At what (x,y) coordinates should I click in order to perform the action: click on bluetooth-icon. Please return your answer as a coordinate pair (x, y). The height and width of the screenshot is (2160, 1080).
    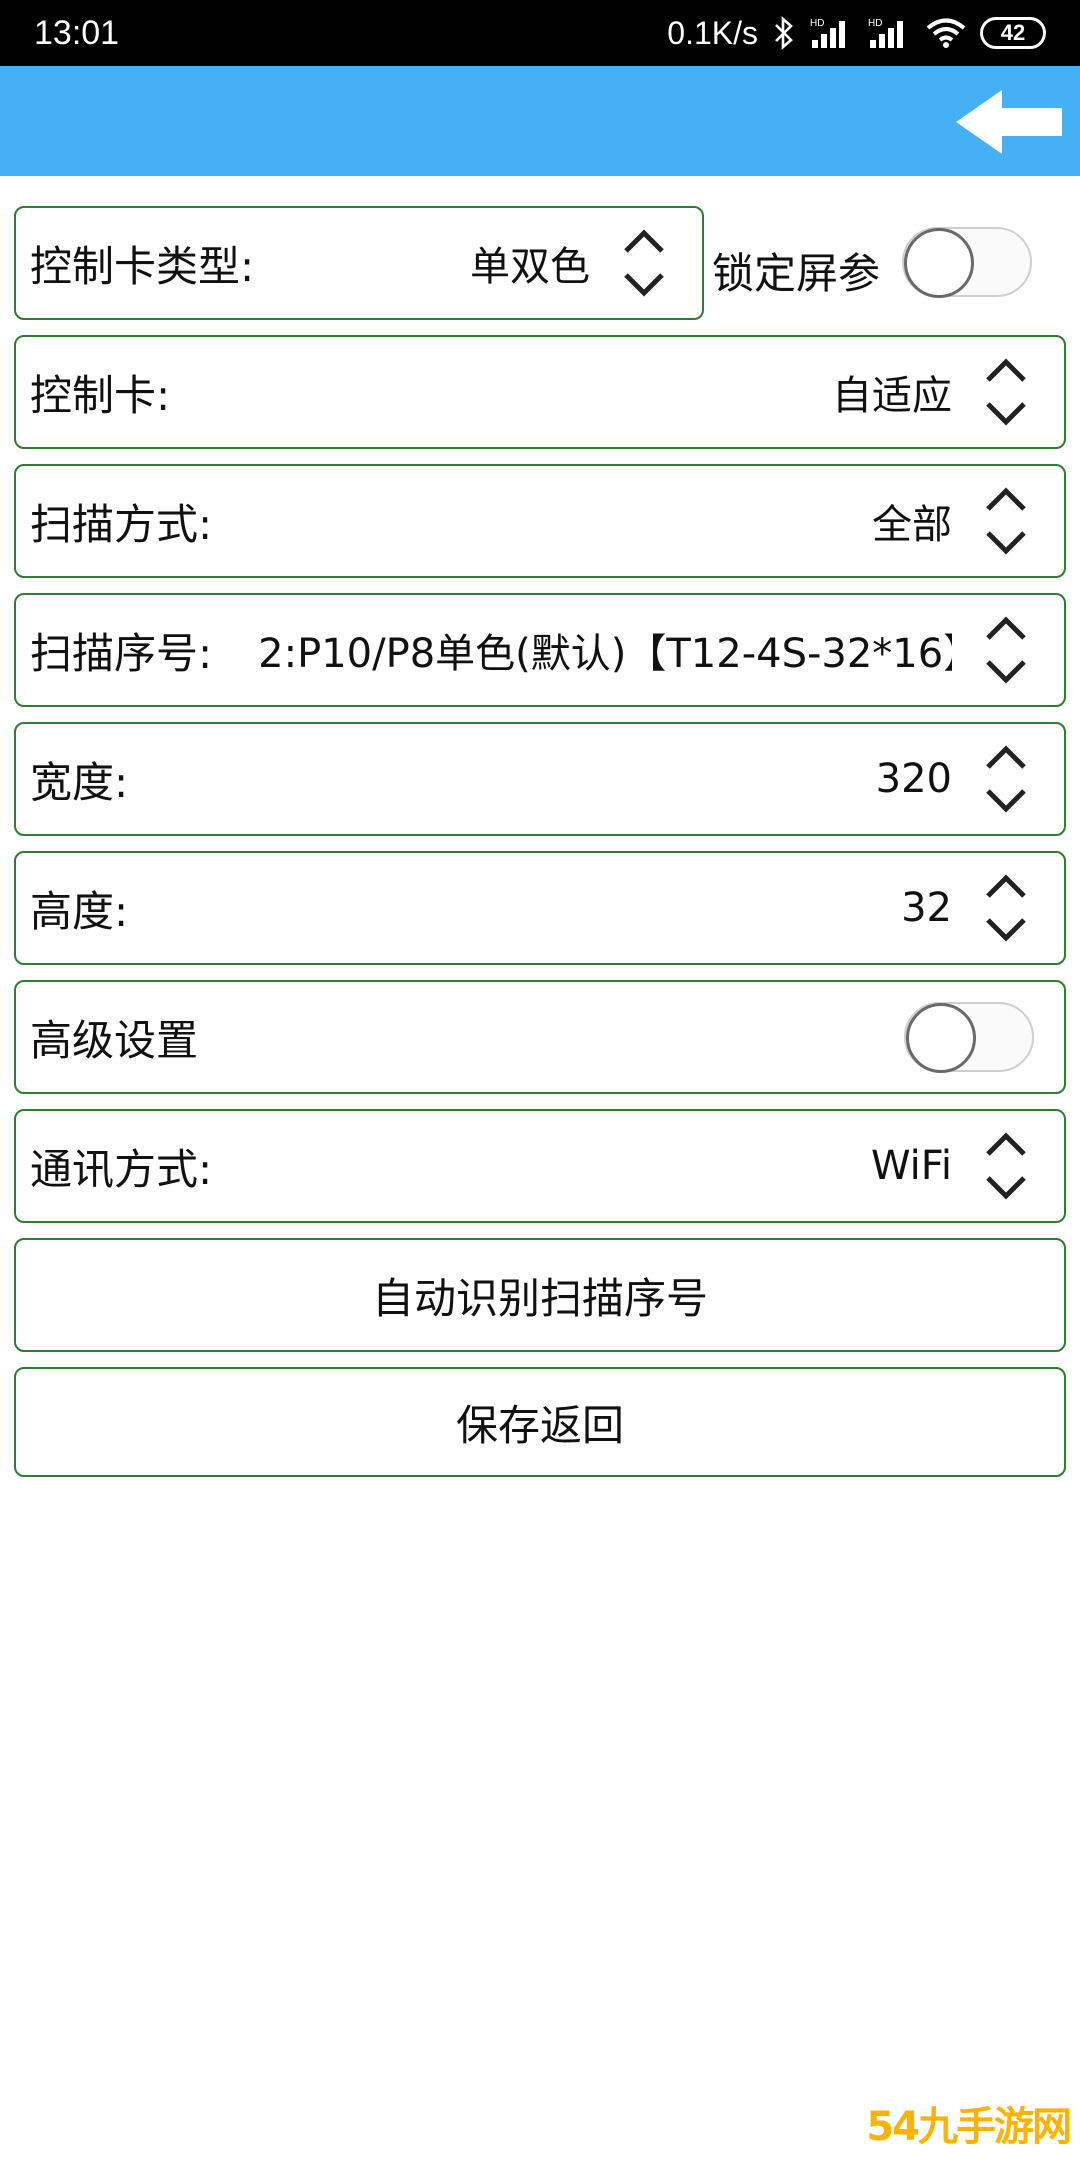
    Looking at the image, I should click on (784, 33).